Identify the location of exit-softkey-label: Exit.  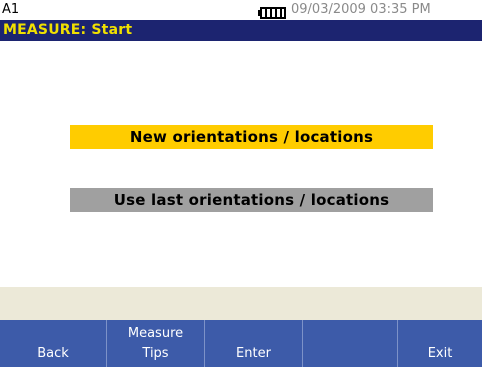
(440, 353).